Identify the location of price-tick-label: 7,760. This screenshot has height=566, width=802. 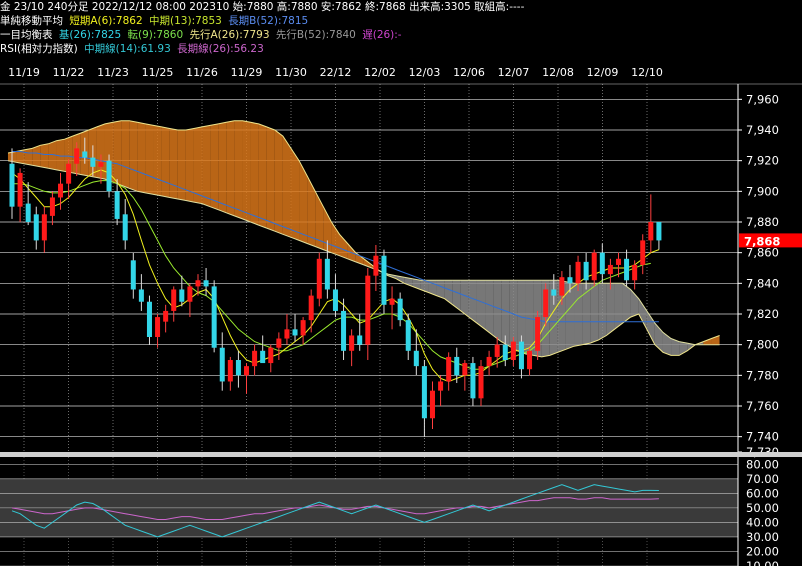
(762, 406).